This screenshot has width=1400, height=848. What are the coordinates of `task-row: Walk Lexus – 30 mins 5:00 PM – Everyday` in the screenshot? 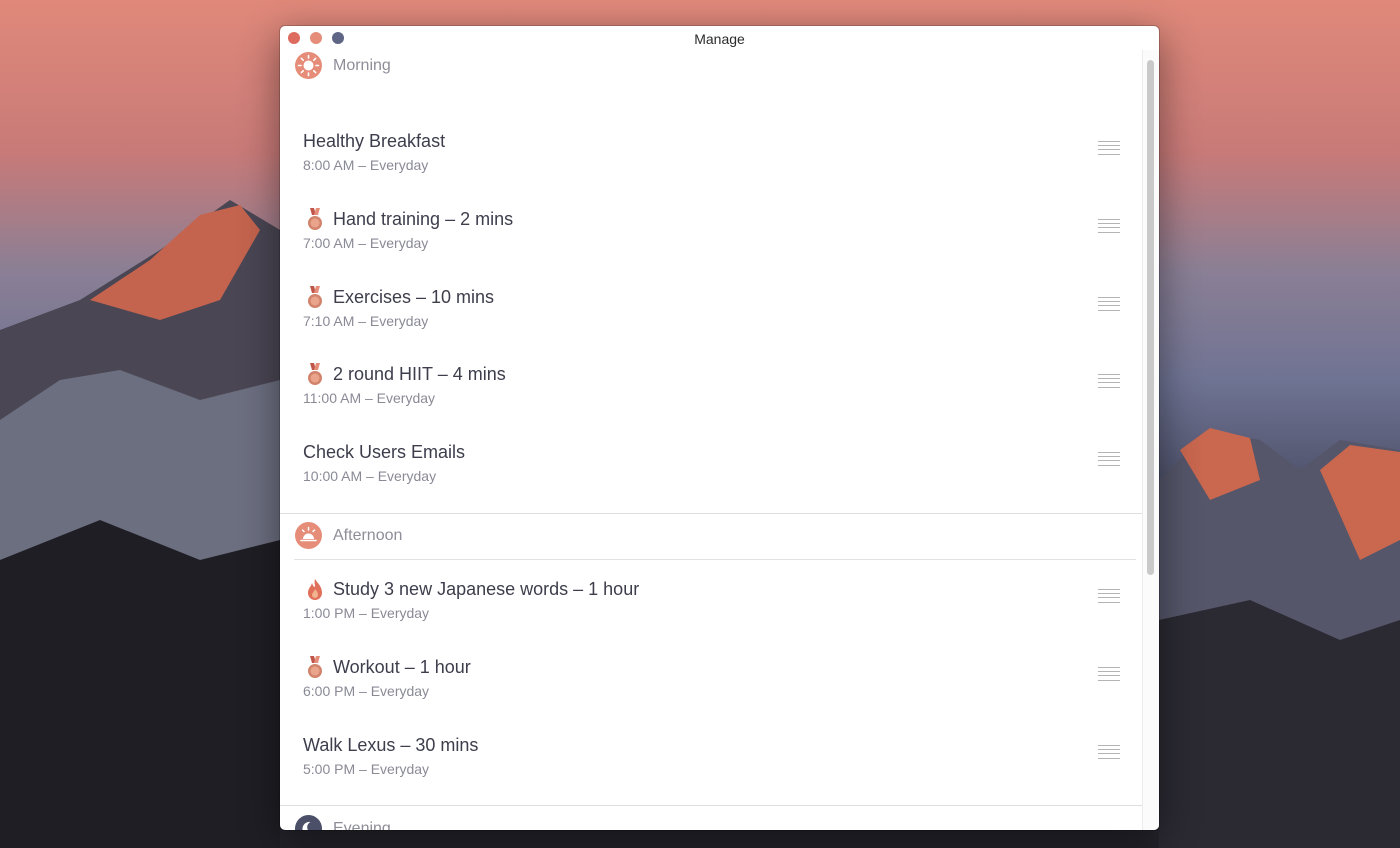 It's located at (711, 772).